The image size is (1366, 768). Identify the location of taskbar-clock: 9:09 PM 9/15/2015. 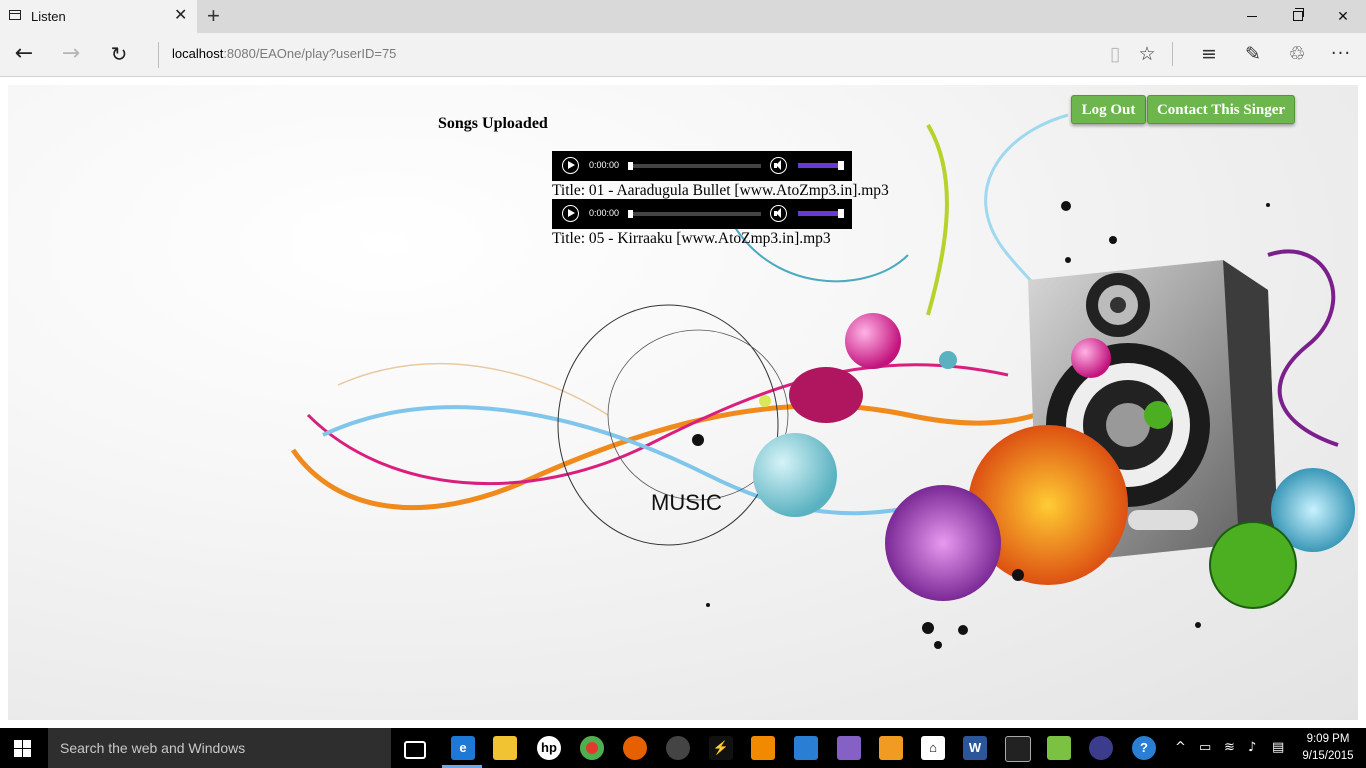
(1328, 748).